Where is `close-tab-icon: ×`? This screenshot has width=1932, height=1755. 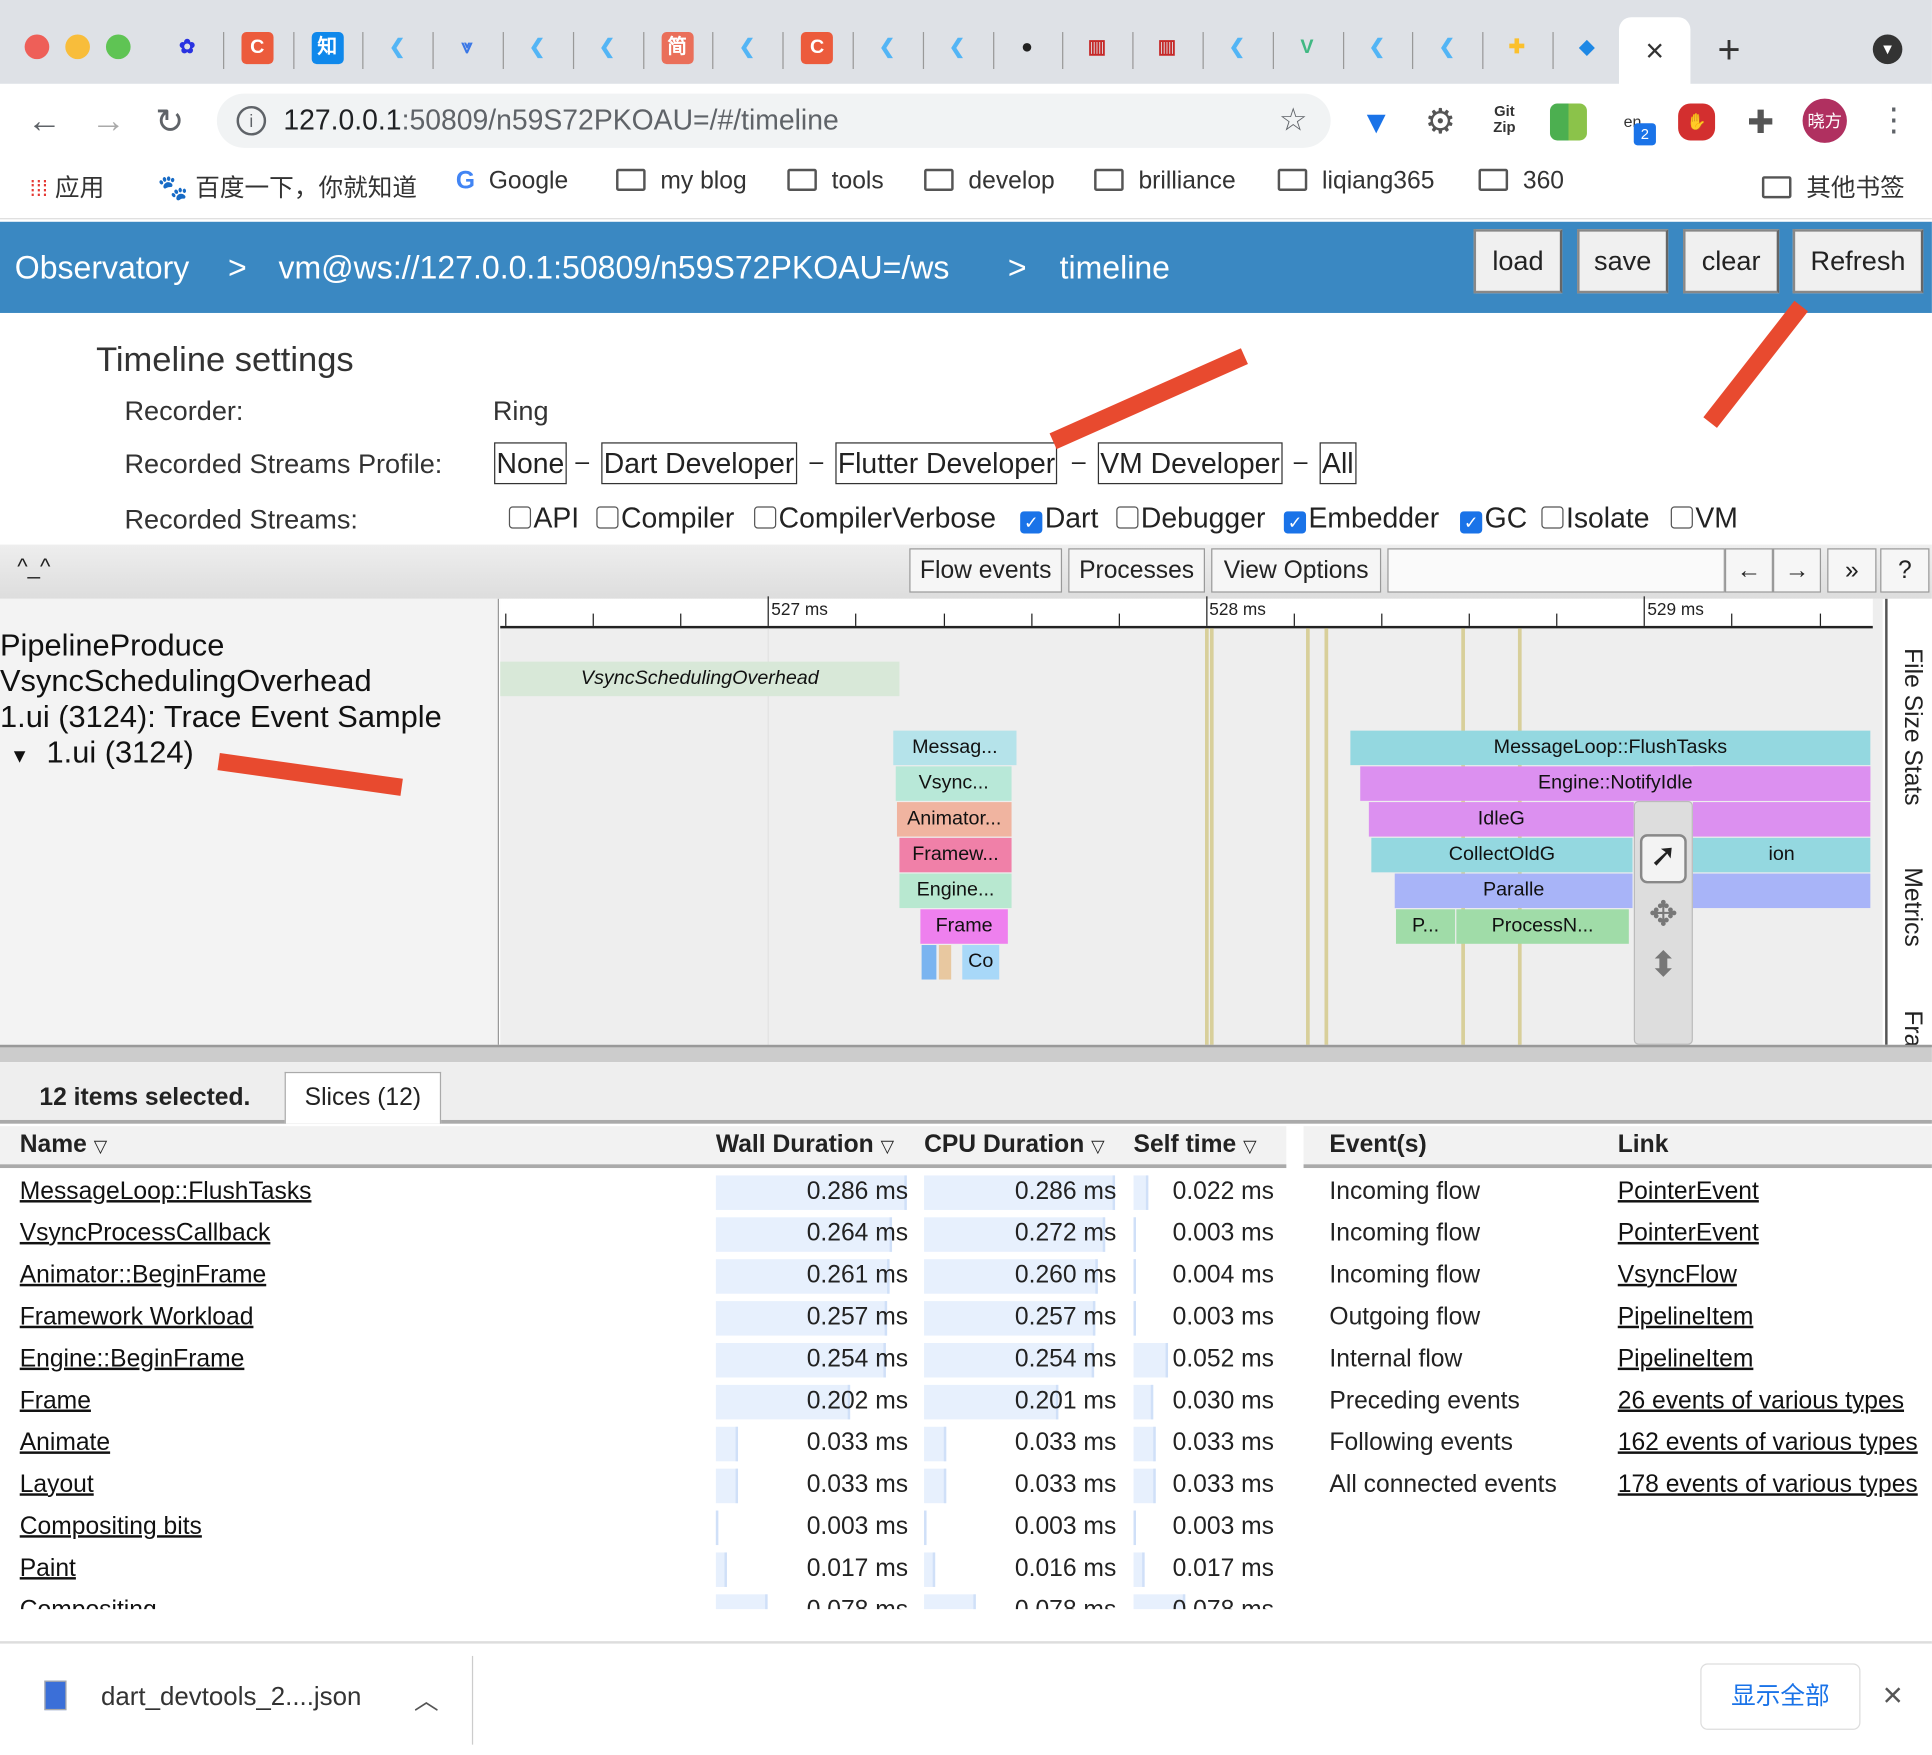 close-tab-icon: × is located at coordinates (1654, 50).